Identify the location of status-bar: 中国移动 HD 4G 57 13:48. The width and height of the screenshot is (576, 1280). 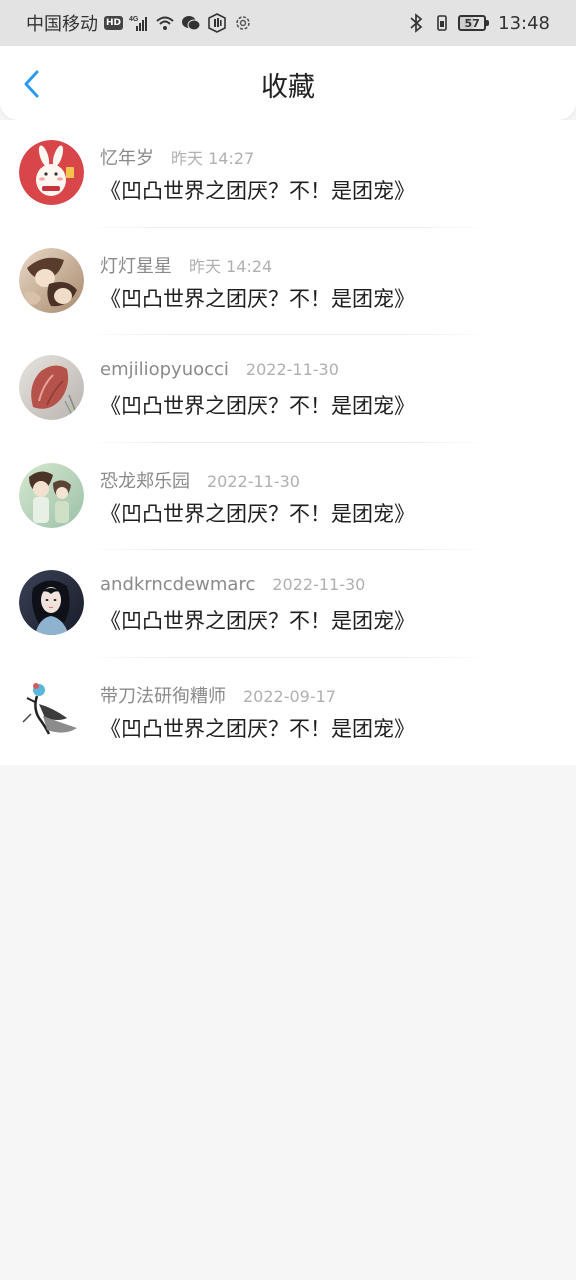
(288, 23).